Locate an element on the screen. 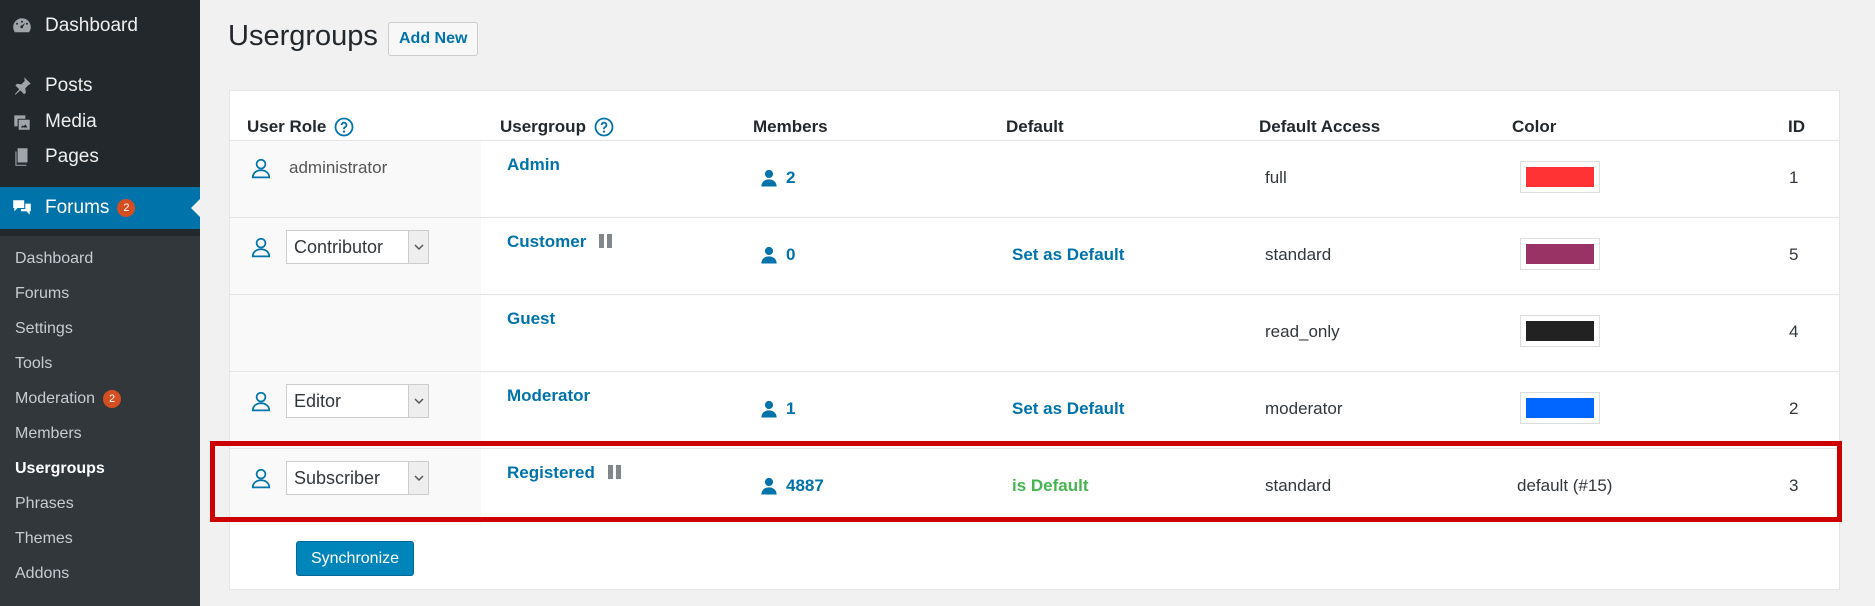 Image resolution: width=1875 pixels, height=606 pixels. submenu-item-themes: Themes is located at coordinates (44, 539).